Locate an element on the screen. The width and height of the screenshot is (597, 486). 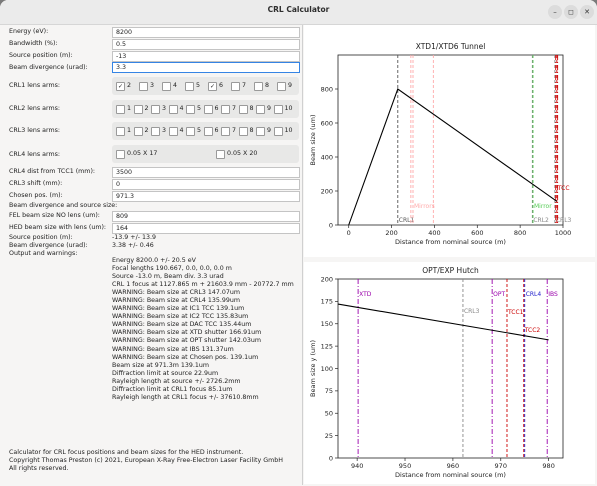
crl3-shift-input: 0 is located at coordinates (206, 184).